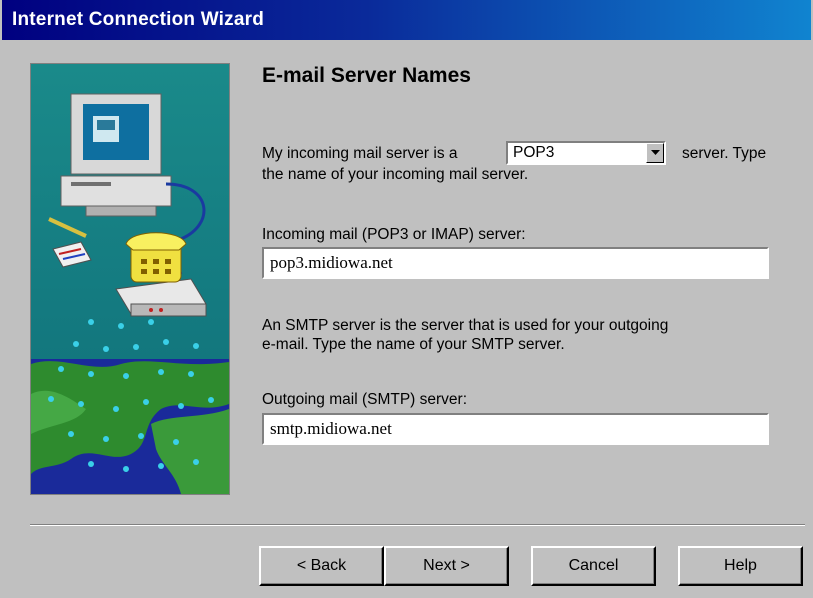 Image resolution: width=813 pixels, height=598 pixels. What do you see at coordinates (515, 263) in the screenshot?
I see `incoming-server-field: pop3.midiowa.net` at bounding box center [515, 263].